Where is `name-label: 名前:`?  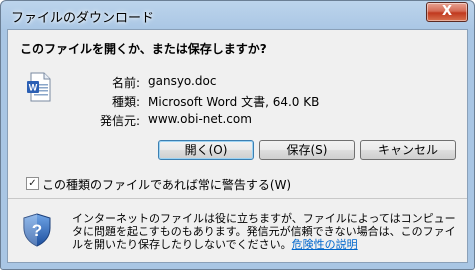 name-label: 名前: is located at coordinates (125, 83).